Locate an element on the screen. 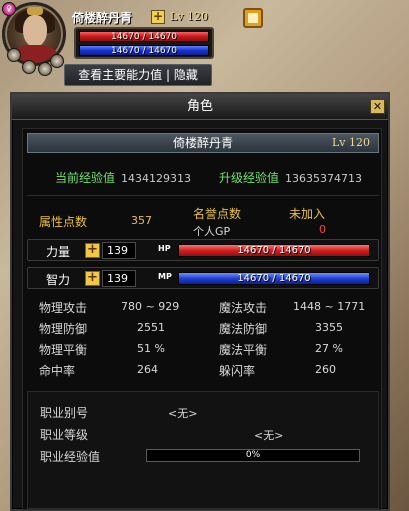  phys-def-label: 物理防御 is located at coordinates (63, 329).